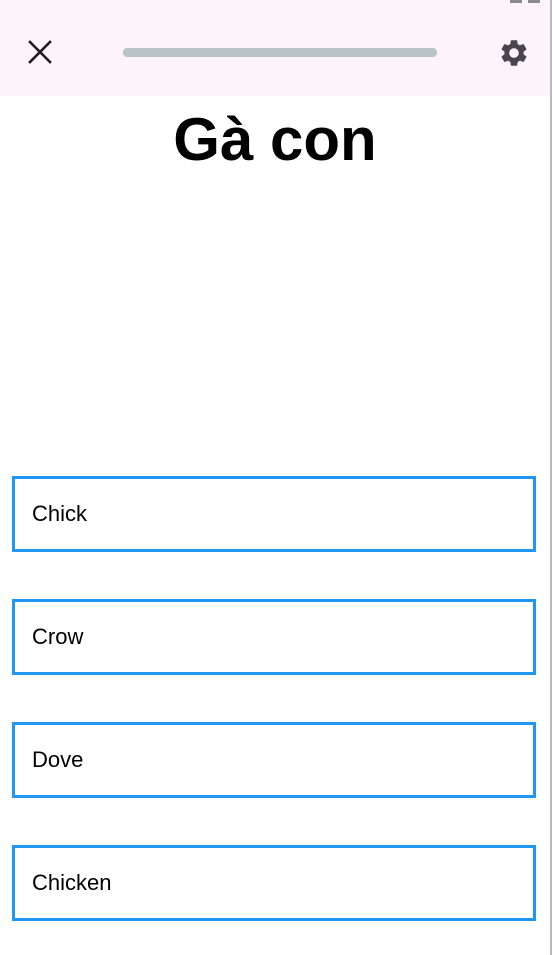 This screenshot has width=552, height=955. What do you see at coordinates (274, 760) in the screenshot?
I see `answer-option: Dove` at bounding box center [274, 760].